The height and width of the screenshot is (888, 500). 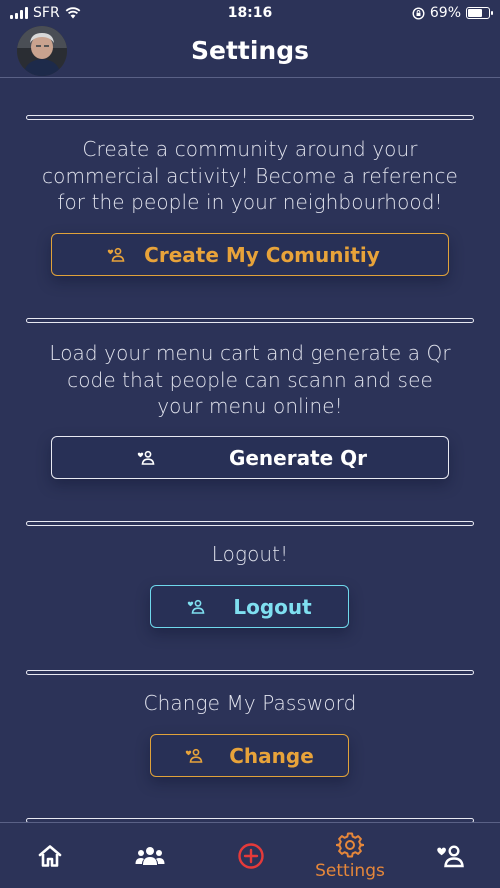 I want to click on nav-home, so click(x=50, y=855).